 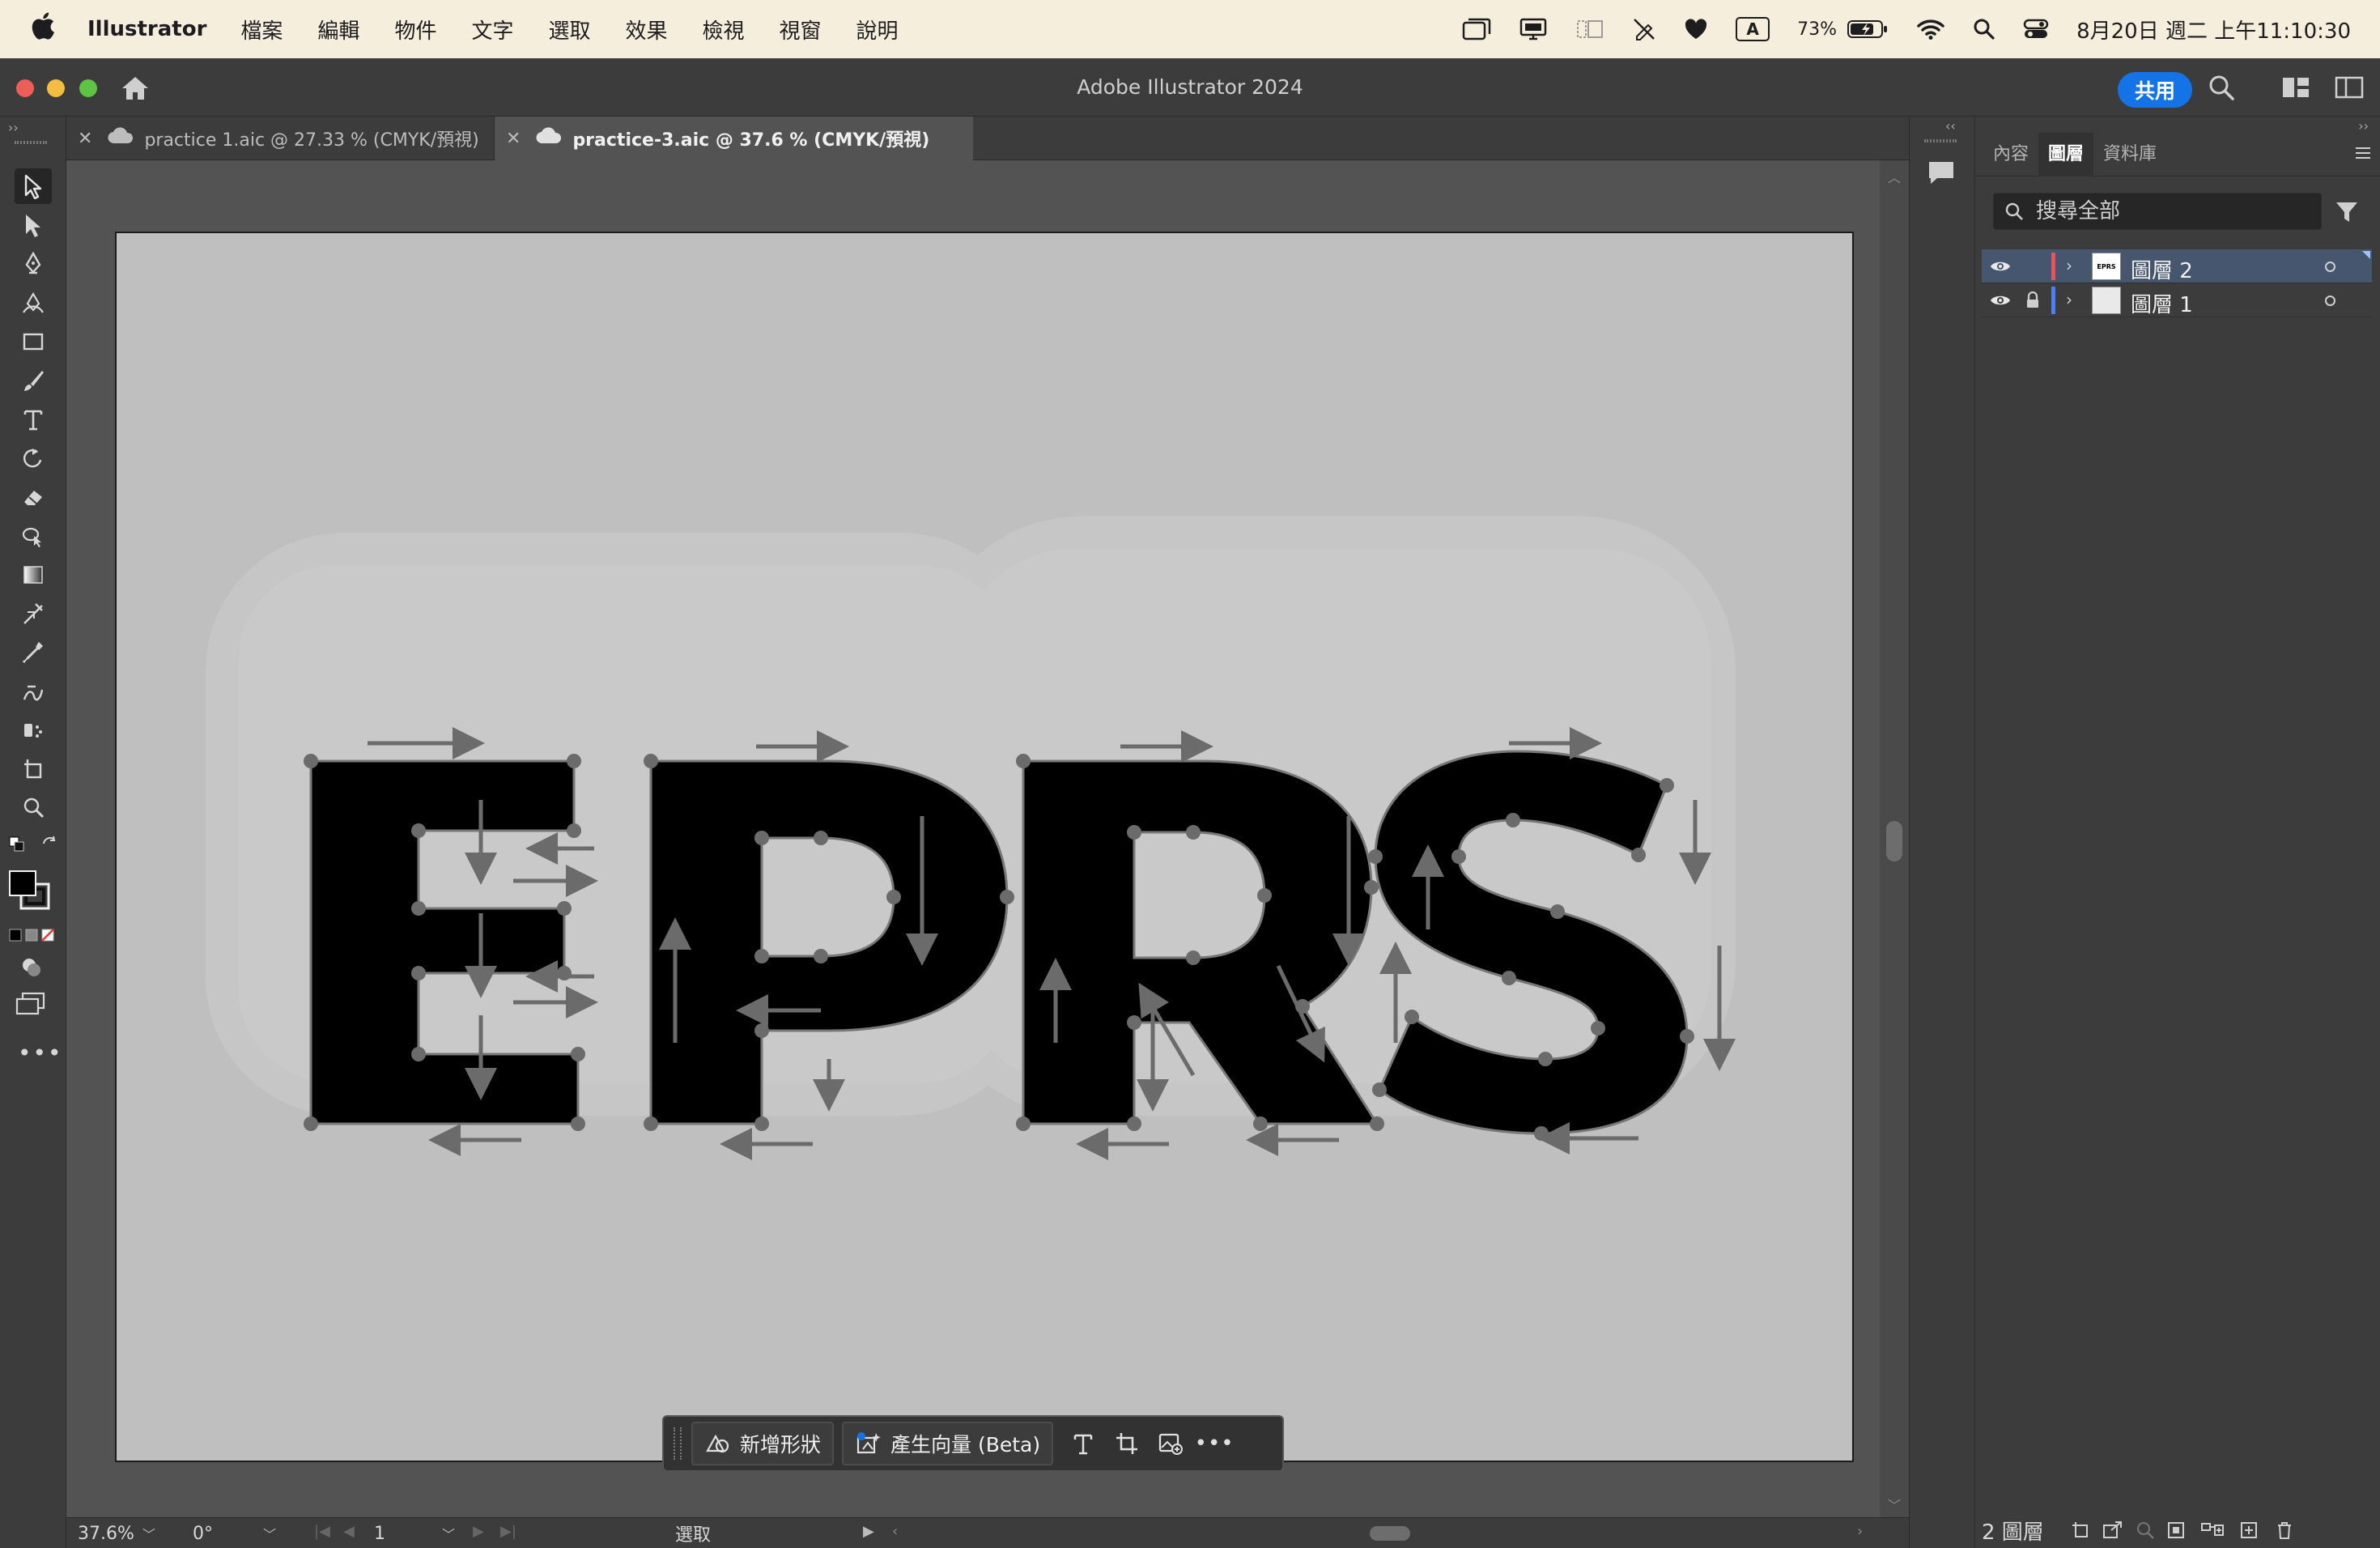 What do you see at coordinates (801, 30) in the screenshot?
I see `menu-window: 視窗` at bounding box center [801, 30].